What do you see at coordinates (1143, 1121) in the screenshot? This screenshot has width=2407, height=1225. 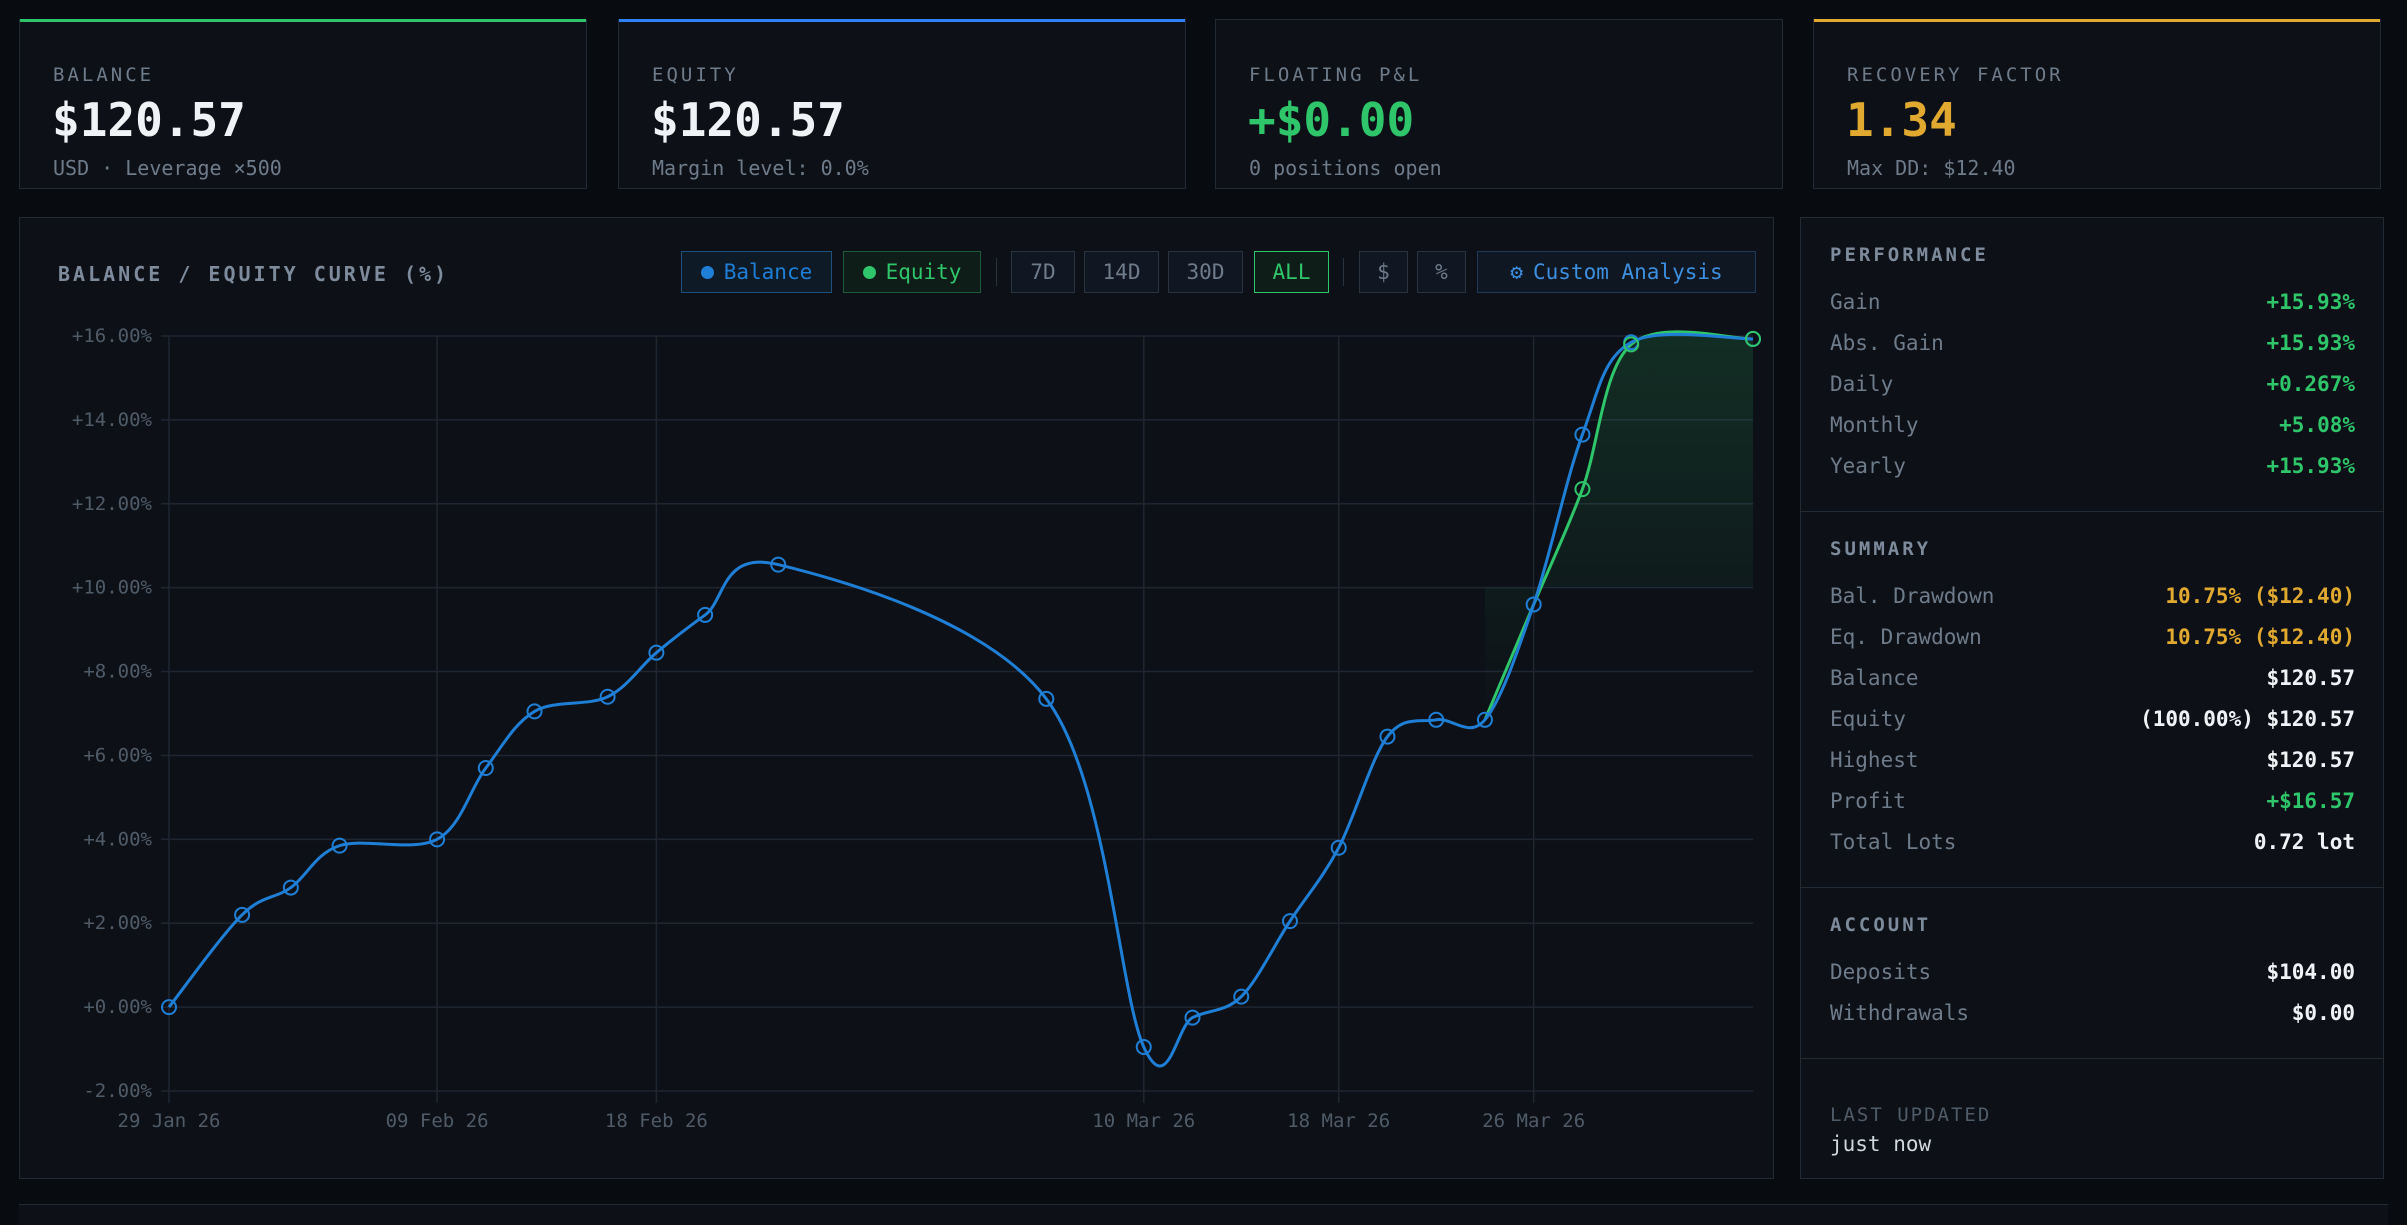 I see `x-tick-label: 10 Mar 26` at bounding box center [1143, 1121].